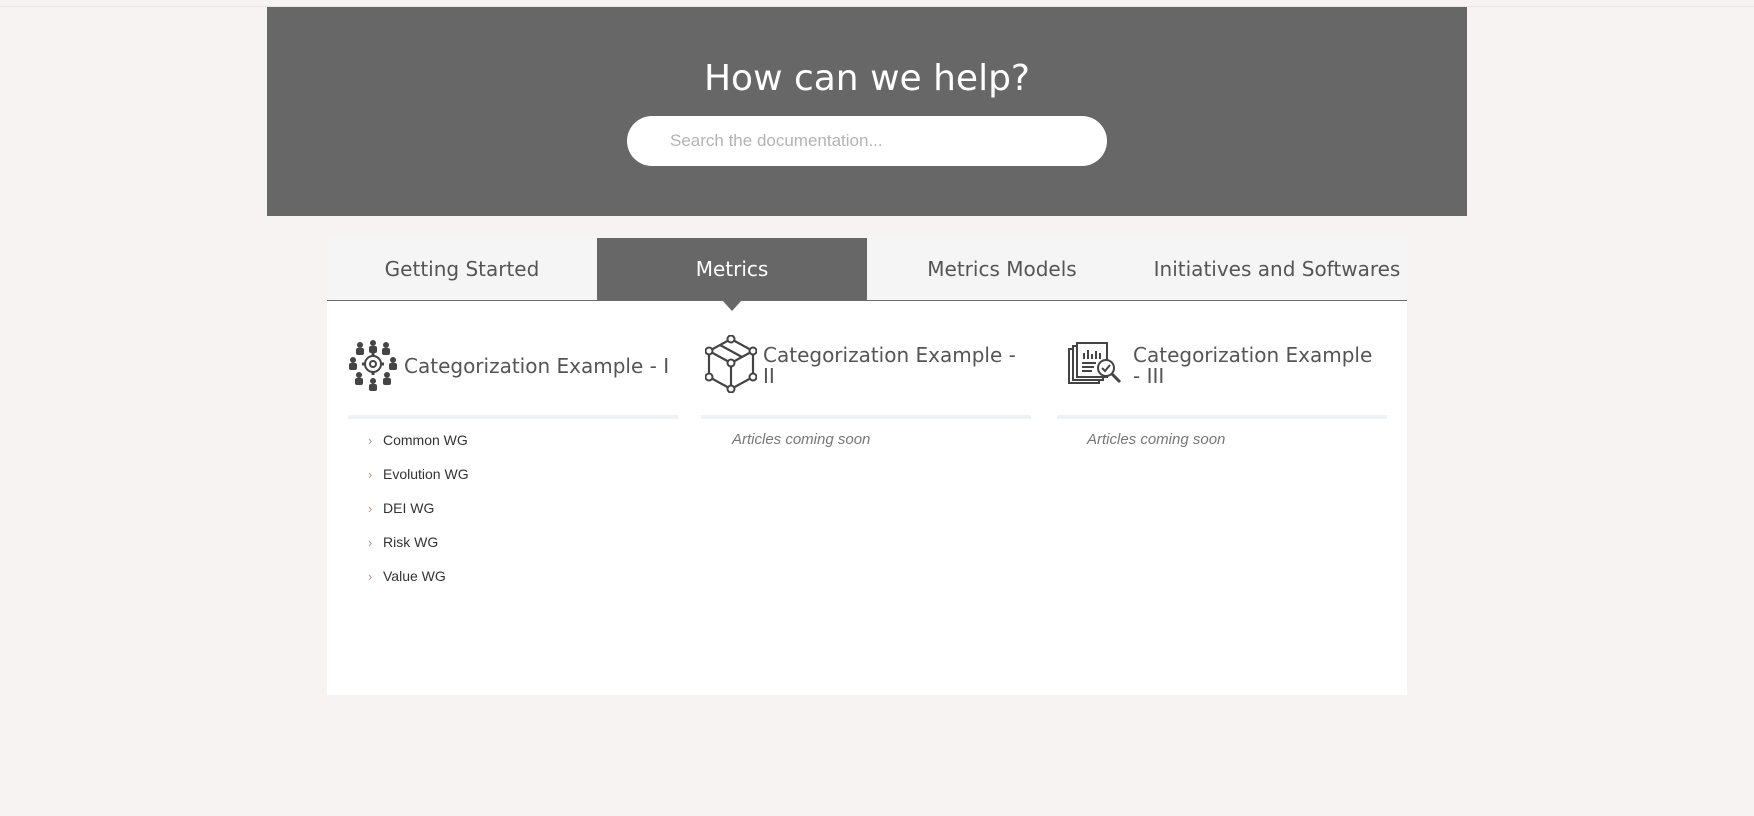 This screenshot has height=816, width=1754. Describe the element at coordinates (731, 366) in the screenshot. I see `cube-network-icon` at that location.